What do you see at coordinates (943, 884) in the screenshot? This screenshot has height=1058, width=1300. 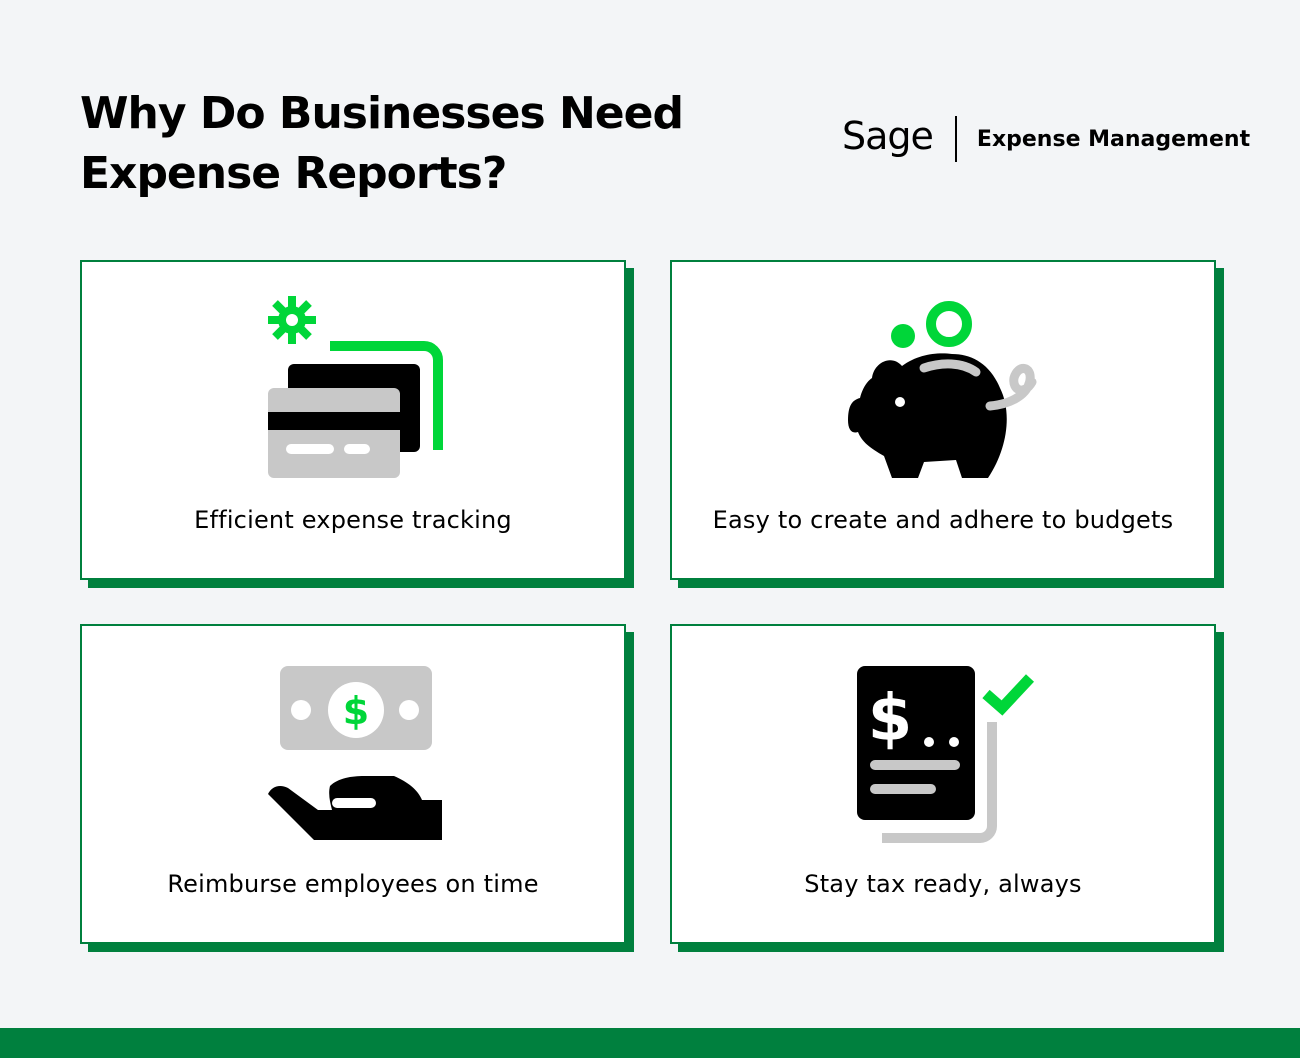 I see `card-label: Stay tax ready, always` at bounding box center [943, 884].